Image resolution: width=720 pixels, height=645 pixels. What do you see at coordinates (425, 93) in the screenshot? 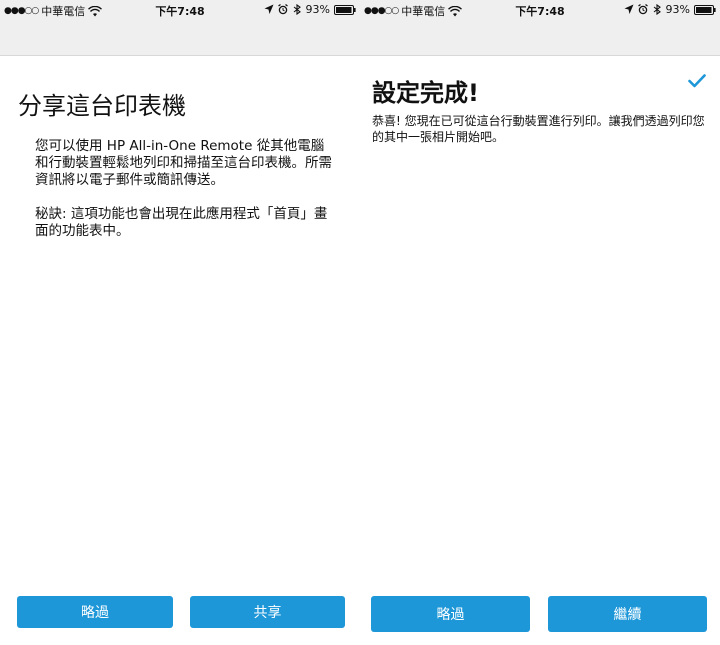
I see `page-title: 設定完成!` at bounding box center [425, 93].